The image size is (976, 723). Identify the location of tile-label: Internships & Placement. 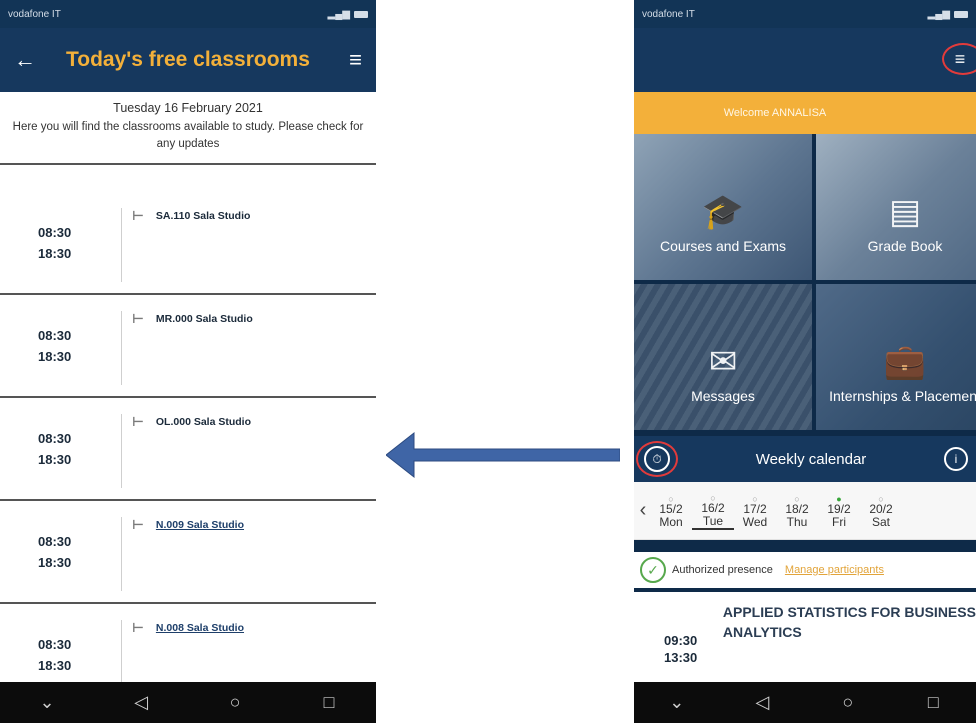
(902, 396).